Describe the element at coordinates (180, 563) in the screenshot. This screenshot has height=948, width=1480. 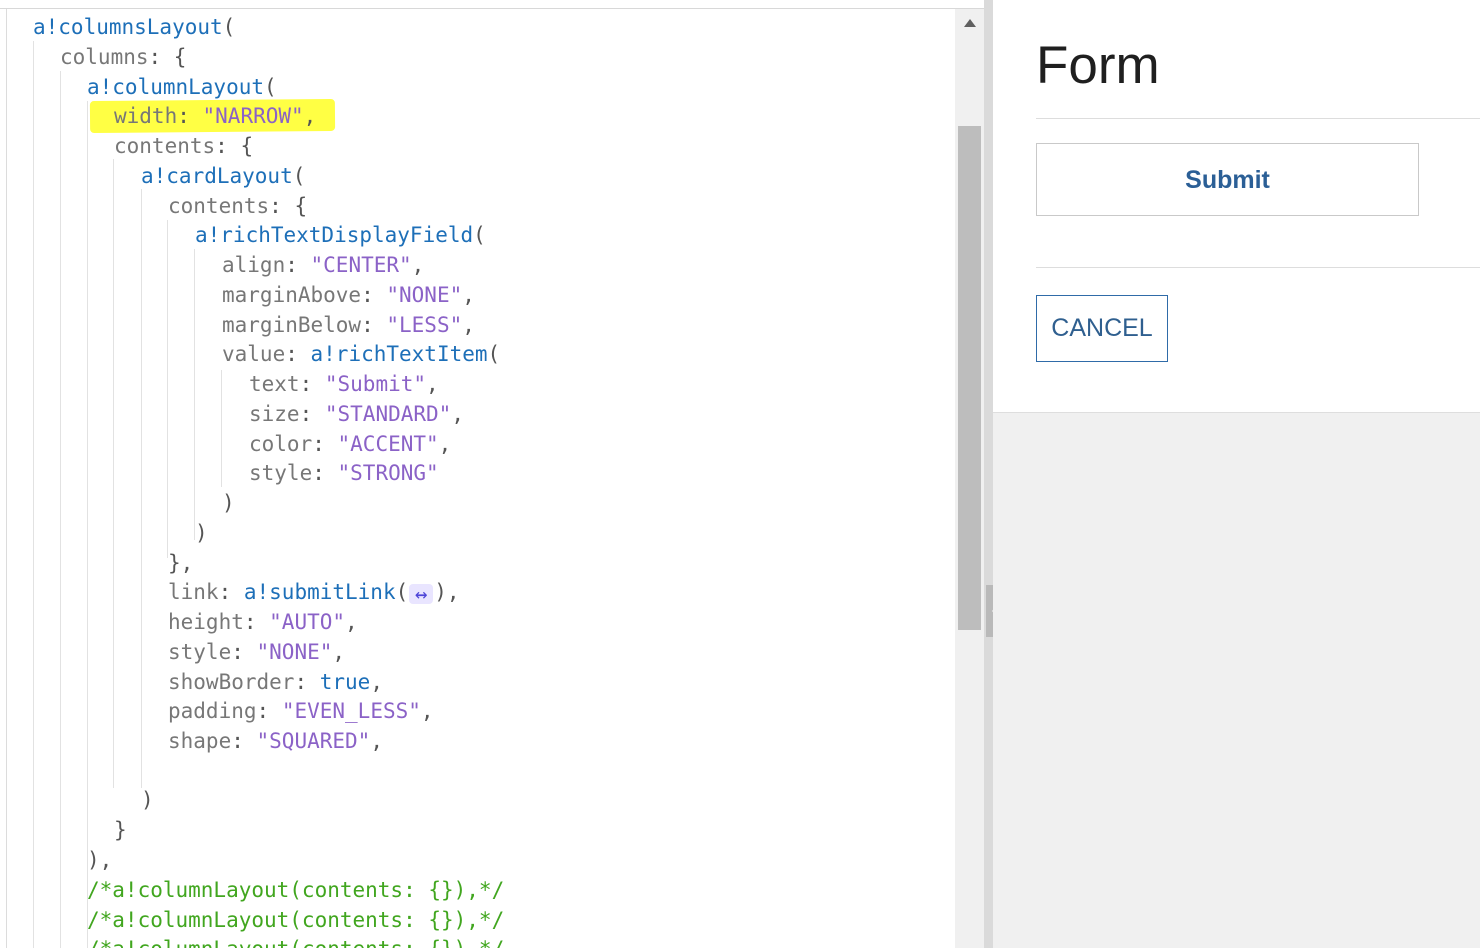
I see `code-line: },` at that location.